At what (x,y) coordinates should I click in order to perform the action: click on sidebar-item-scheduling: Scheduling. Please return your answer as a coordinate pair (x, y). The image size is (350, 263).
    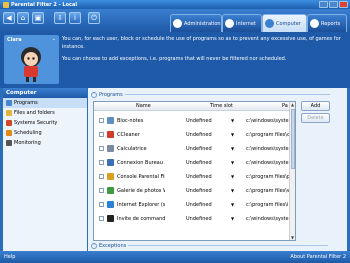
    Looking at the image, I should click on (45, 133).